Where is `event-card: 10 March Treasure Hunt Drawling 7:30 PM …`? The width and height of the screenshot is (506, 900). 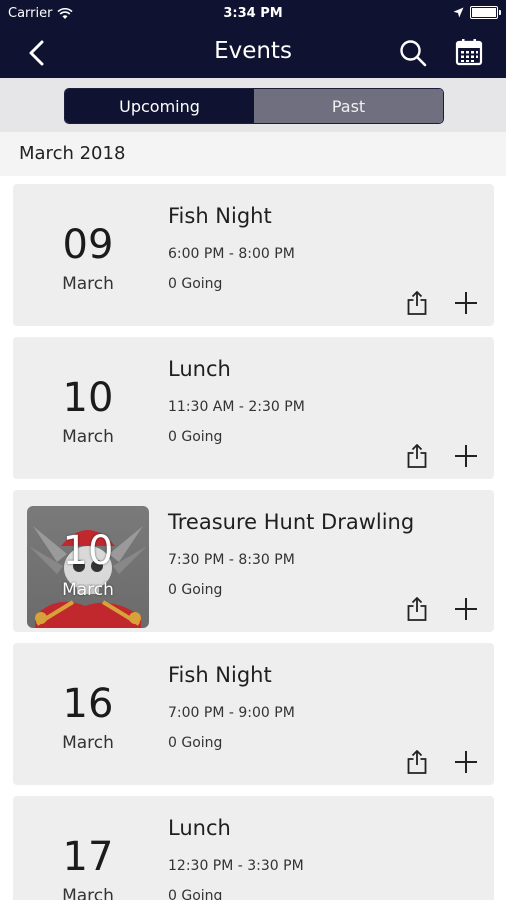
event-card: 10 March Treasure Hunt Drawling 7:30 PM … is located at coordinates (253, 561).